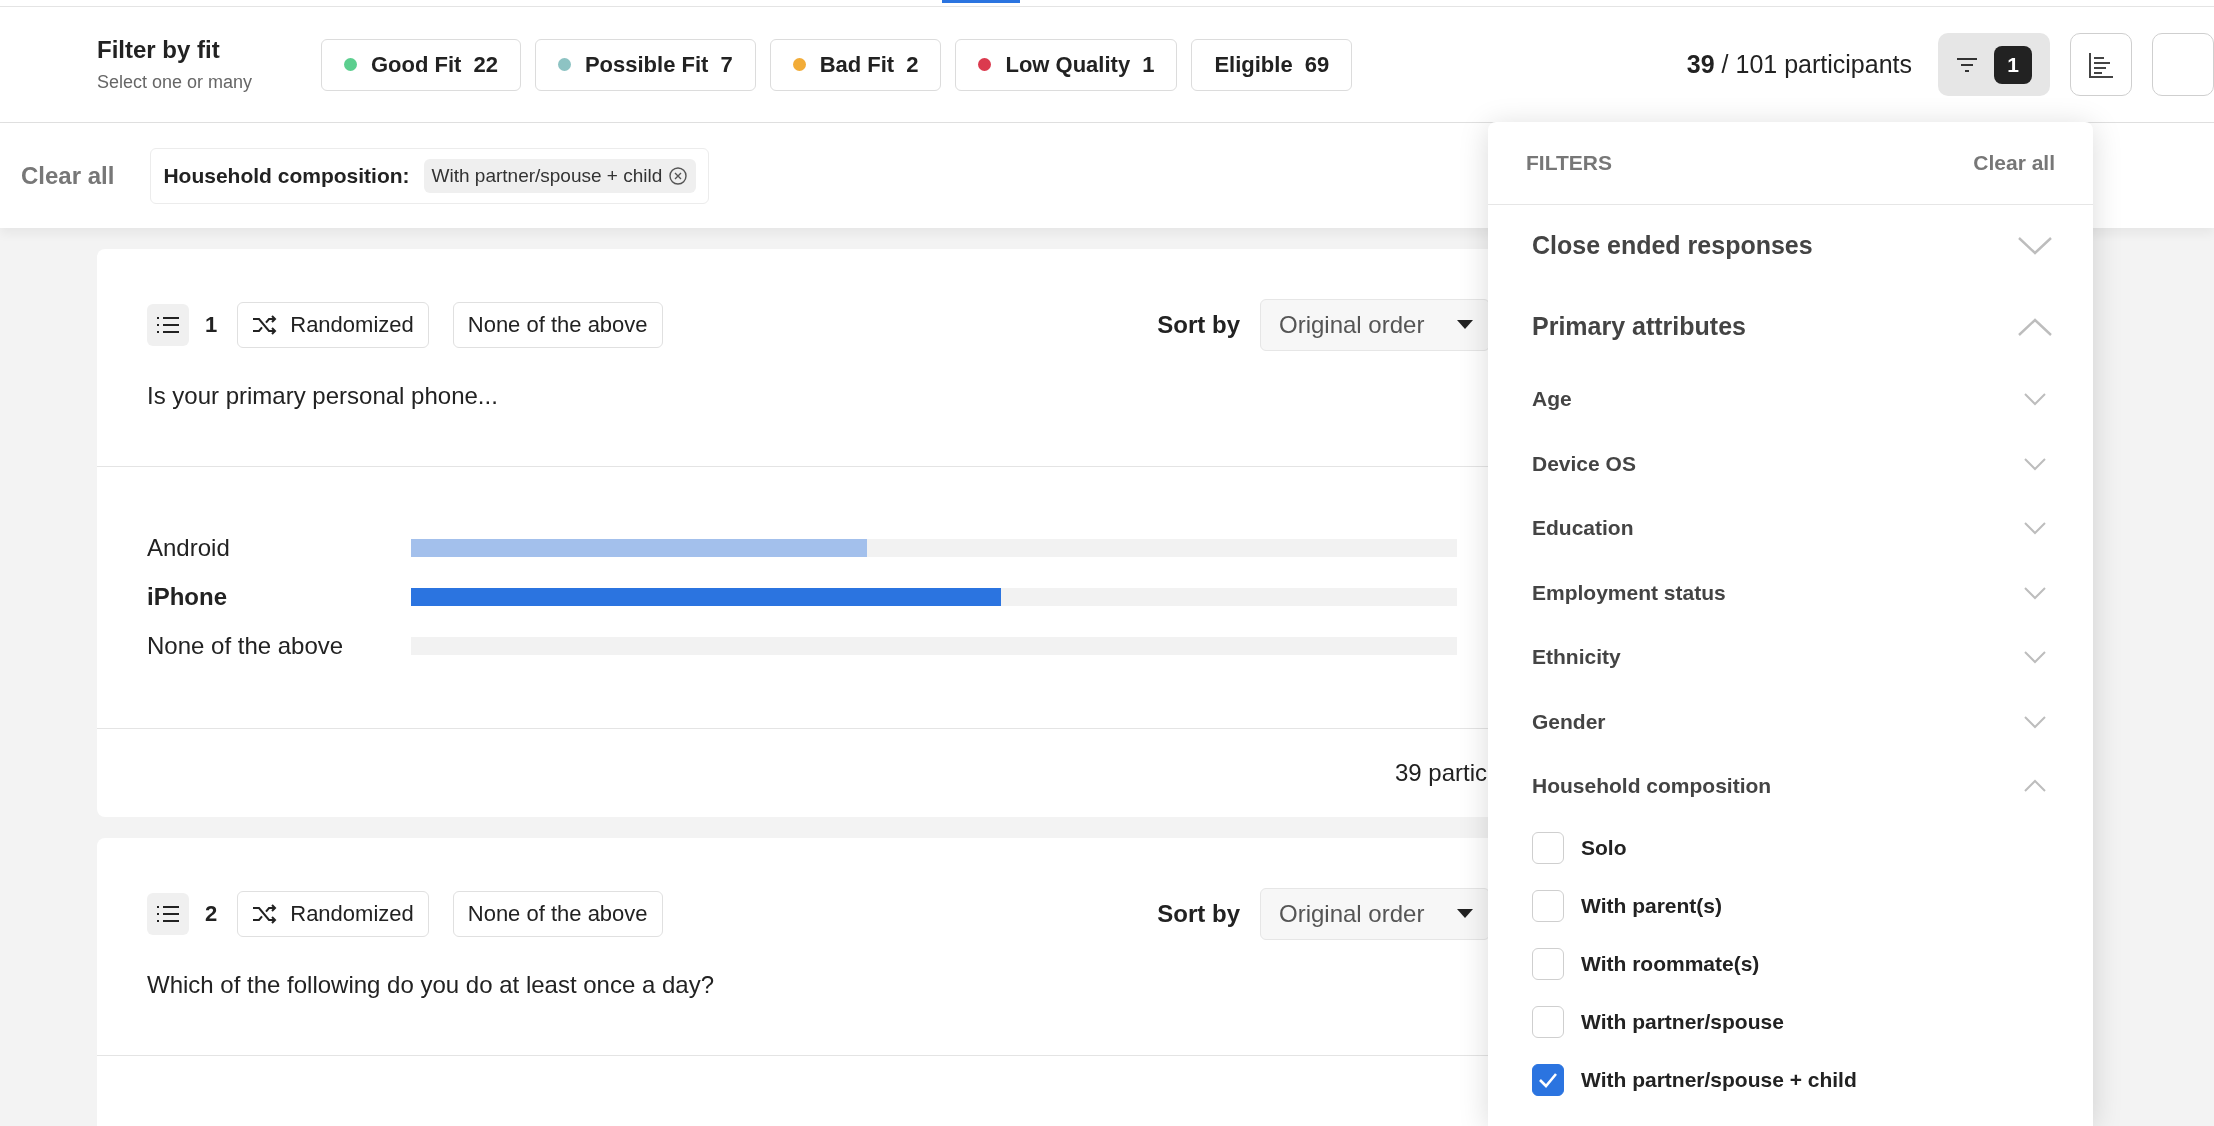  I want to click on filter-attribute: Household composition:, so click(286, 175).